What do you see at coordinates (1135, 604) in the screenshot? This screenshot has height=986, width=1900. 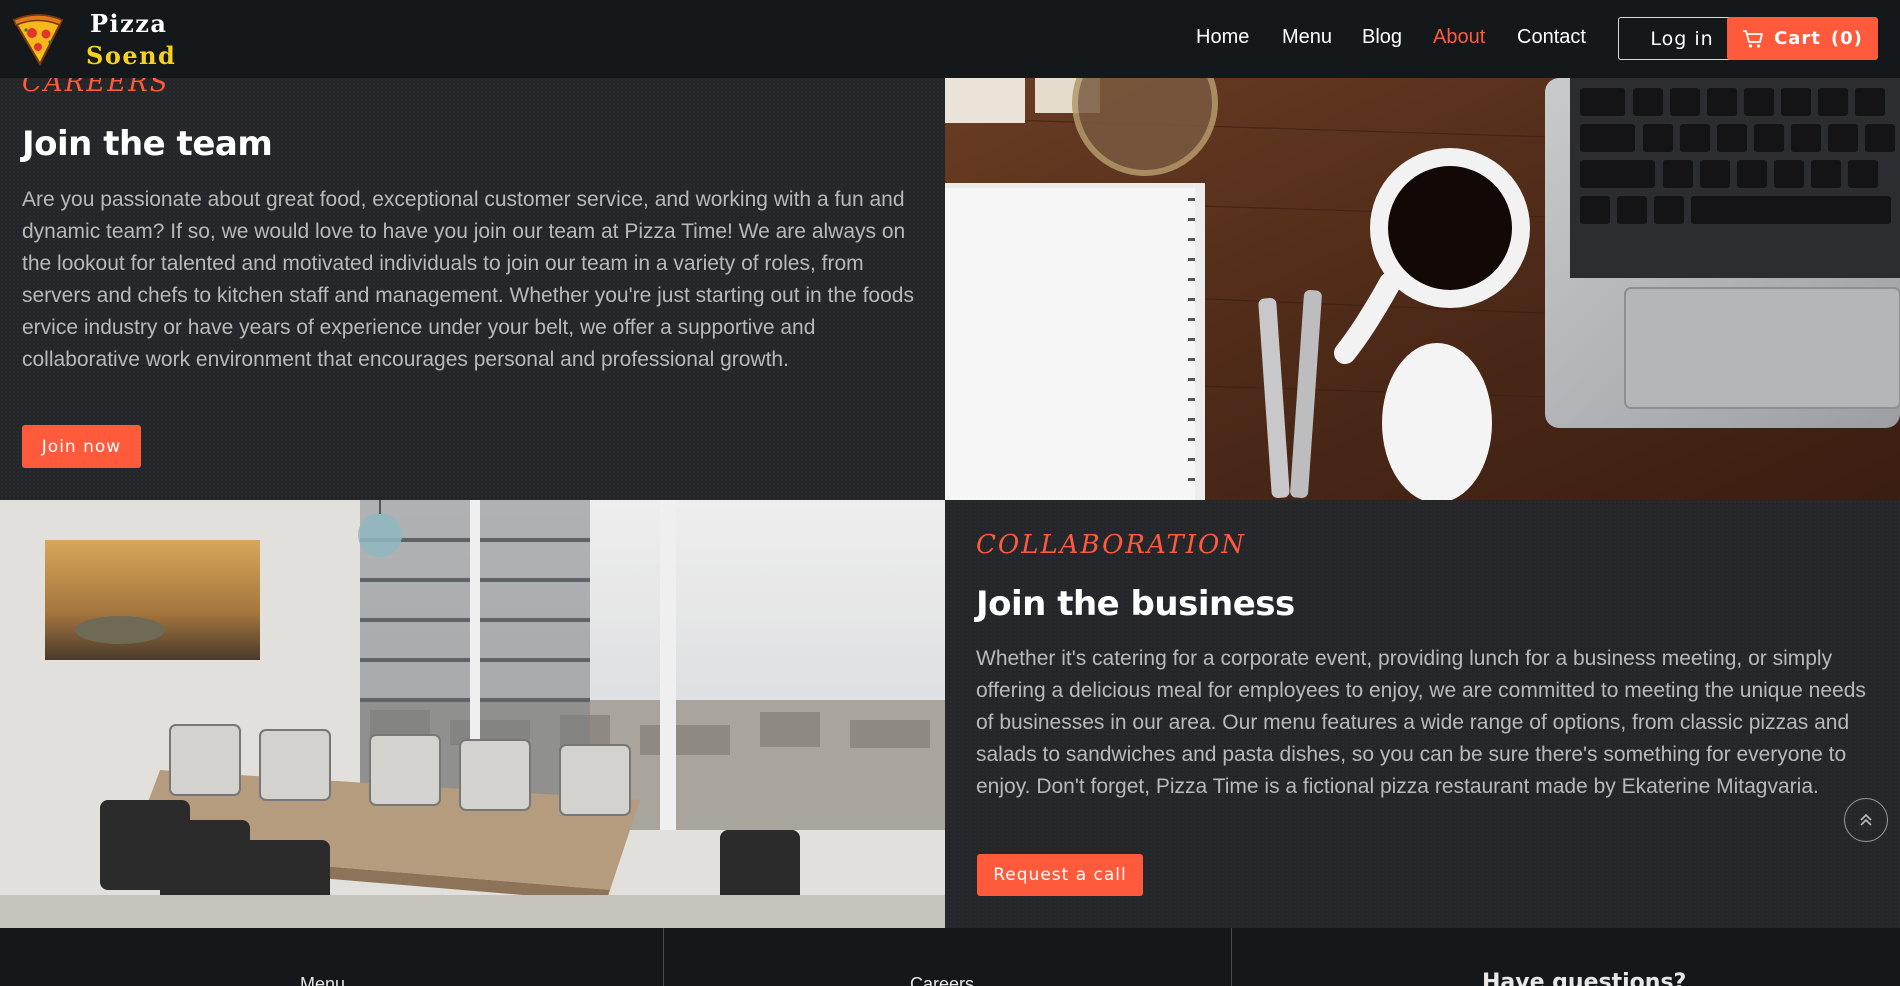 I see `collaboration-title: Join the business` at bounding box center [1135, 604].